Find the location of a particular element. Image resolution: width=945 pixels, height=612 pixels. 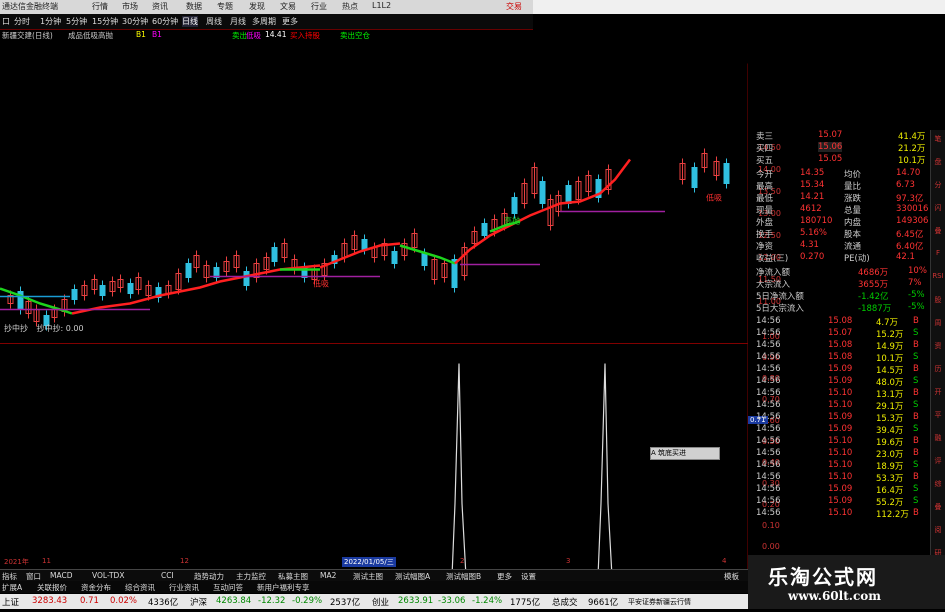

toolbar-button: 平 is located at coordinates (938, 416).